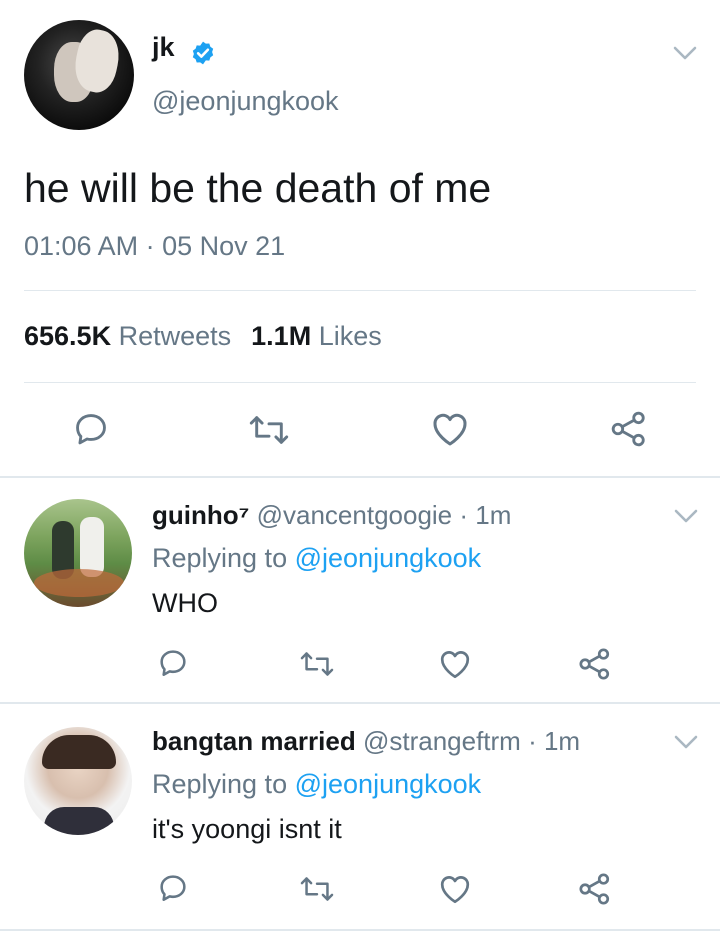 This screenshot has height=941, width=720. What do you see at coordinates (163, 47) in the screenshot?
I see `author-name: jk` at bounding box center [163, 47].